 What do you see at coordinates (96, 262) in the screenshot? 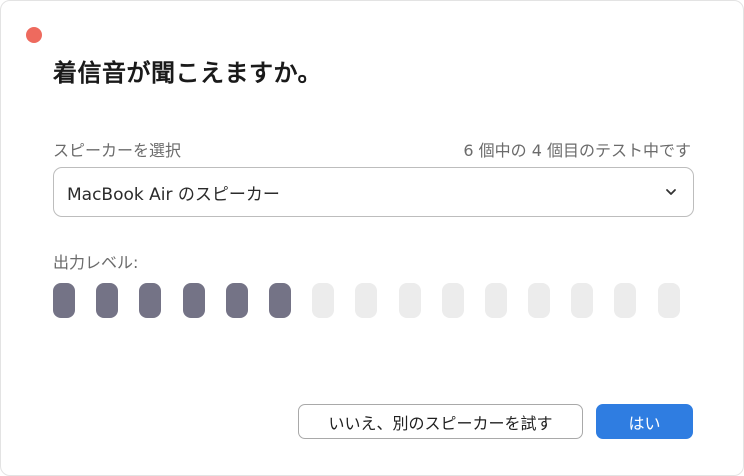
I see `output-level-label: 出力レベル:` at bounding box center [96, 262].